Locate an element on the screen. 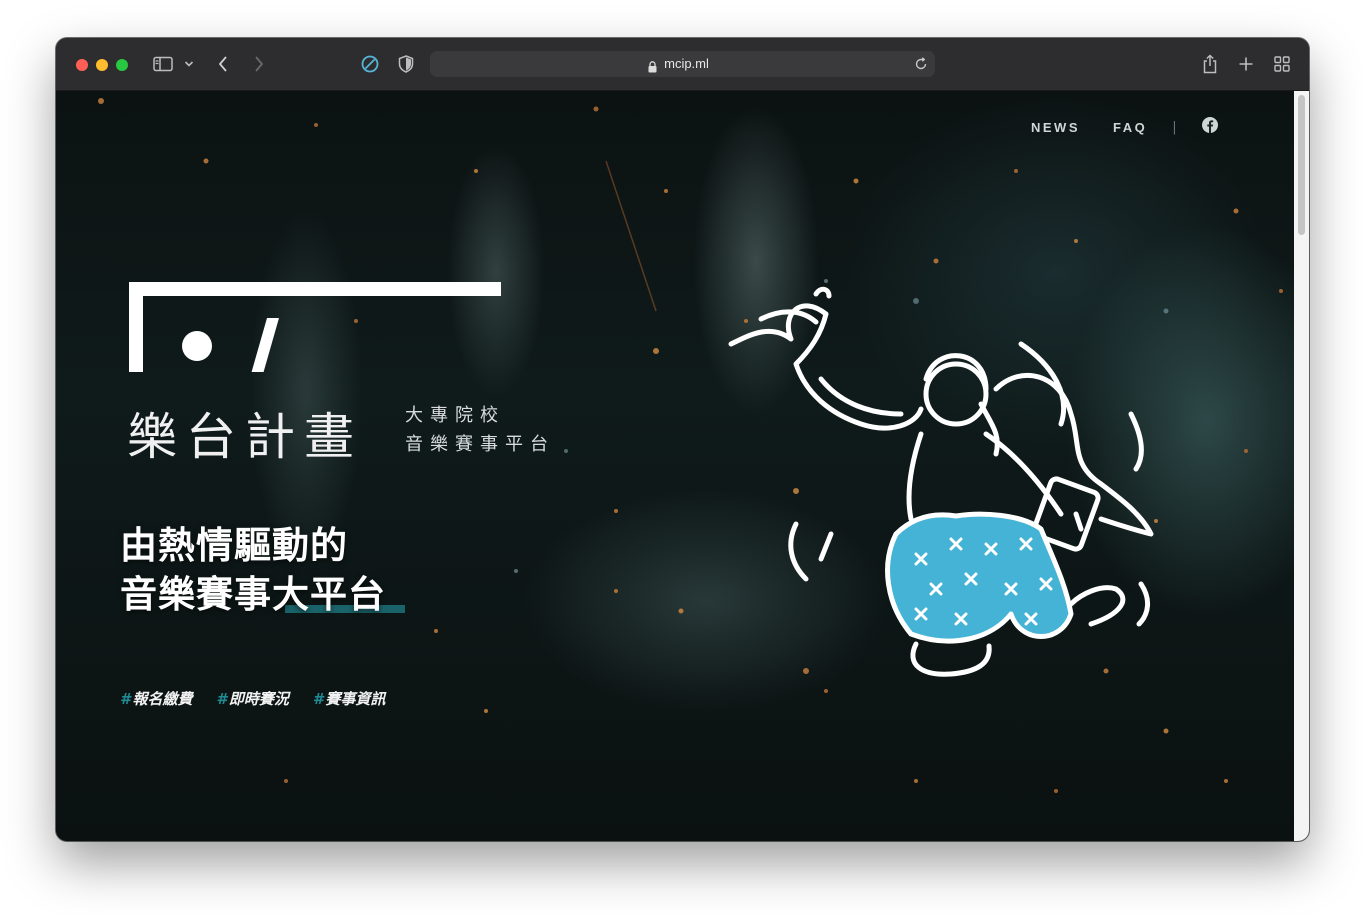 The image size is (1365, 915). zoom-window-button is located at coordinates (122, 65).